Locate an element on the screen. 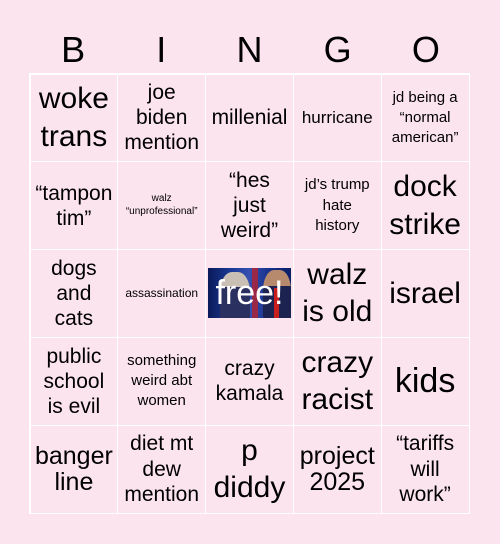 The width and height of the screenshot is (500, 544). cell-line: just is located at coordinates (249, 206).